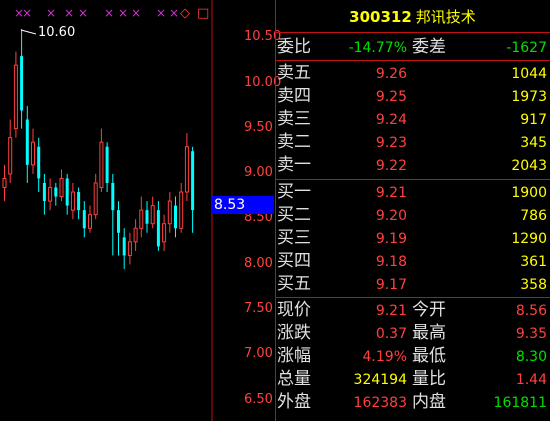  What do you see at coordinates (412, 119) in the screenshot?
I see `sell-row-3: 卖三 9.24 917` at bounding box center [412, 119].